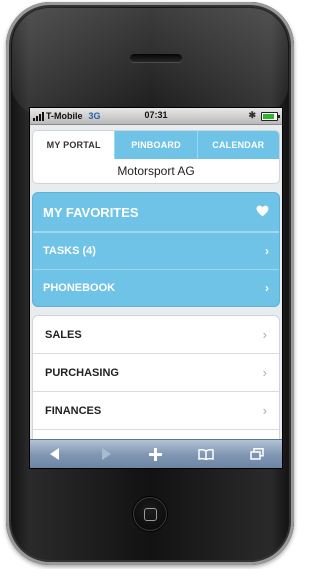 This screenshot has width=320, height=569. I want to click on tab-bar: MY PORTAL PINBOARD CALENDAR, so click(156, 145).